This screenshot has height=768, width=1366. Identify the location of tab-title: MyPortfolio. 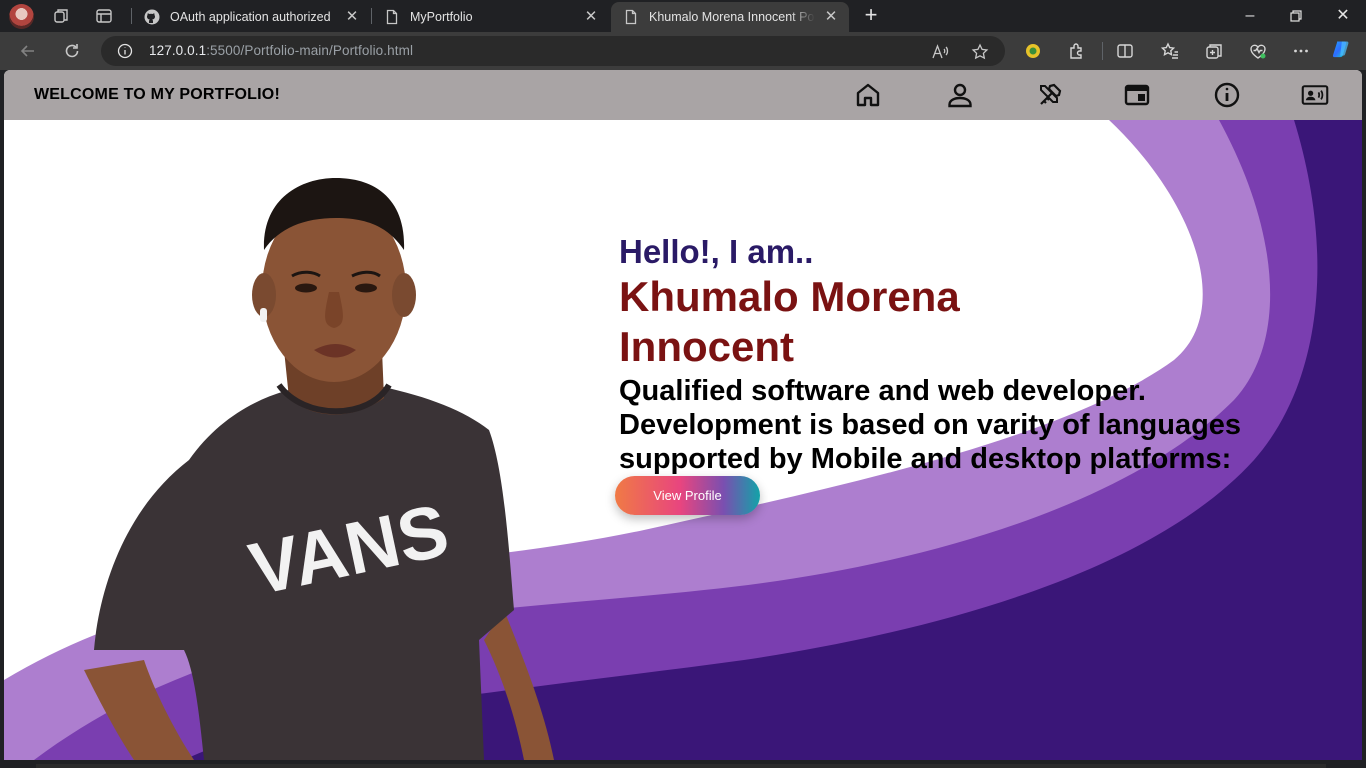
(441, 17).